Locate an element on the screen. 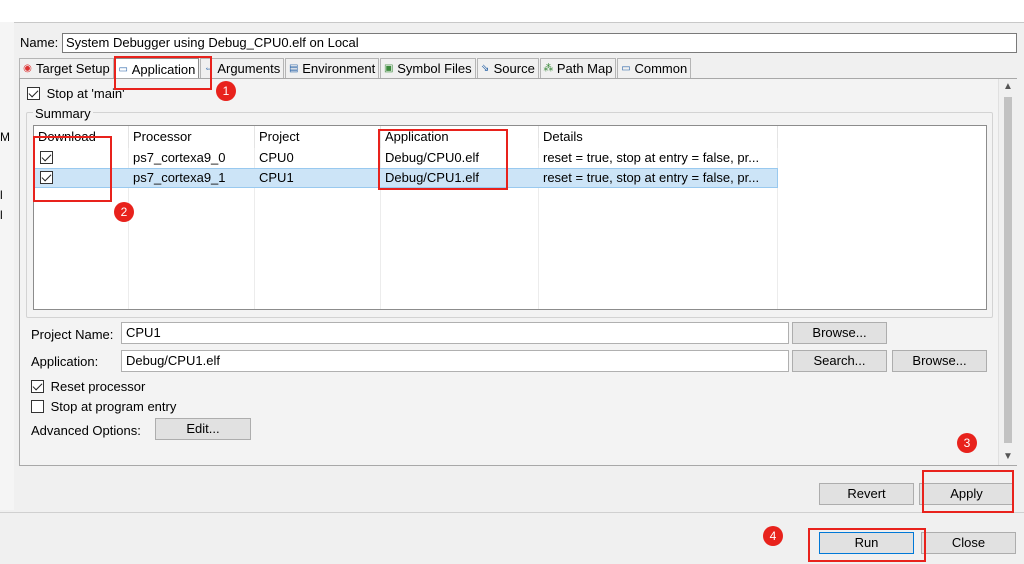 This screenshot has width=1024, height=564. left-pane: M l l is located at coordinates (7, 266).